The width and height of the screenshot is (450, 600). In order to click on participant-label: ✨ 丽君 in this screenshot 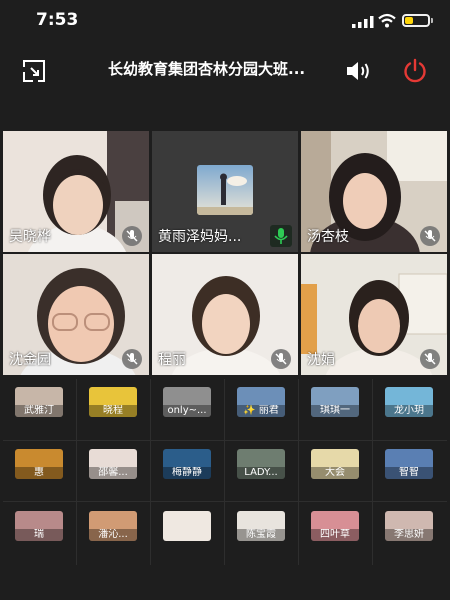, I will do `click(261, 411)`.